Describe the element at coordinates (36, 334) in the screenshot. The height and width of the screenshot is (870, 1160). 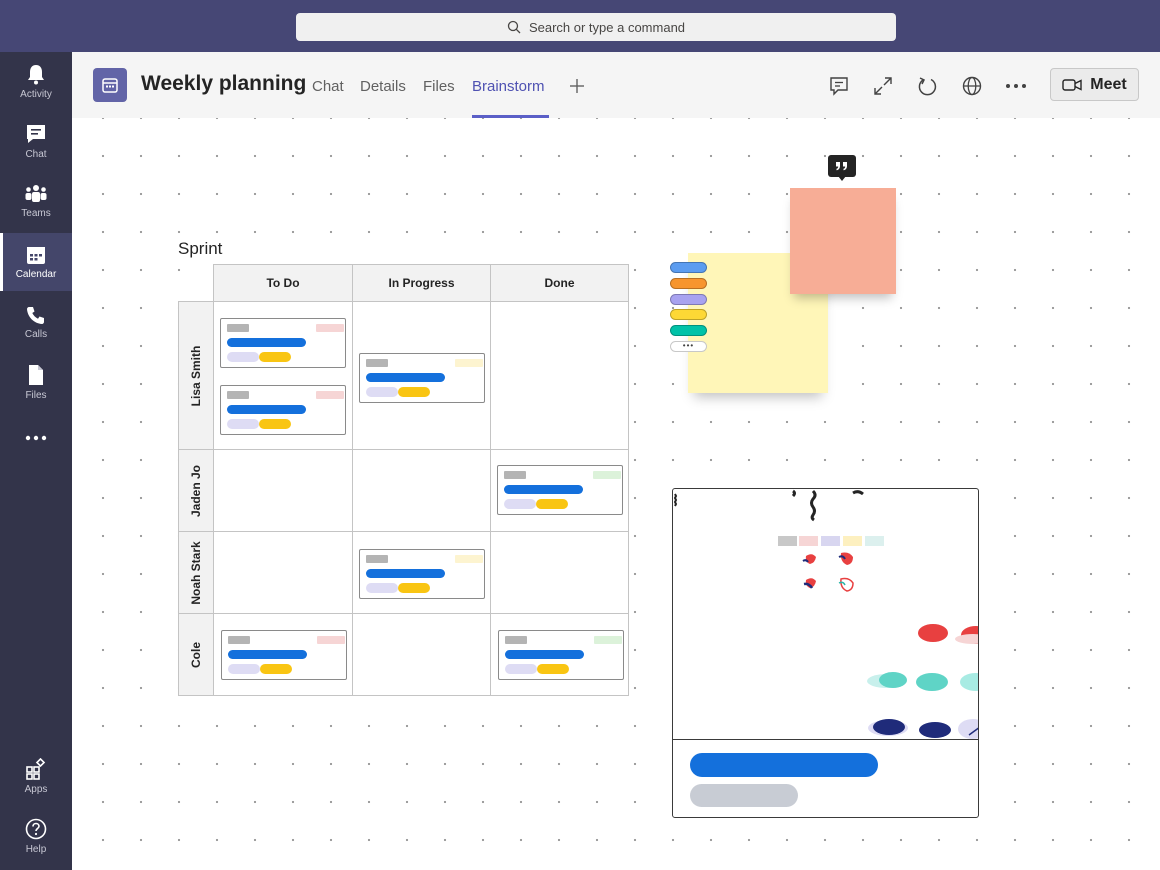
I see `rail-label: Calls` at that location.